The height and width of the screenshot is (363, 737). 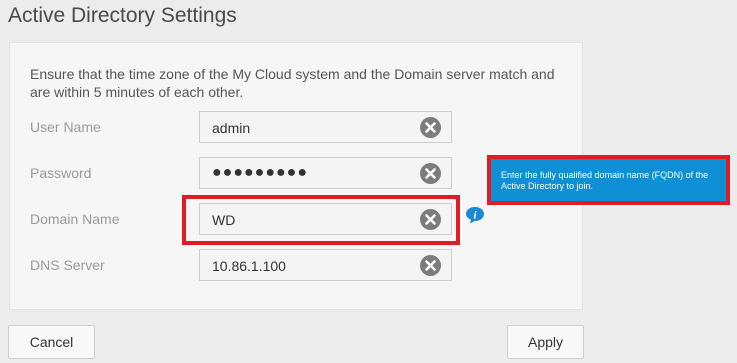 What do you see at coordinates (75, 219) in the screenshot?
I see `domain-label: Domain Name` at bounding box center [75, 219].